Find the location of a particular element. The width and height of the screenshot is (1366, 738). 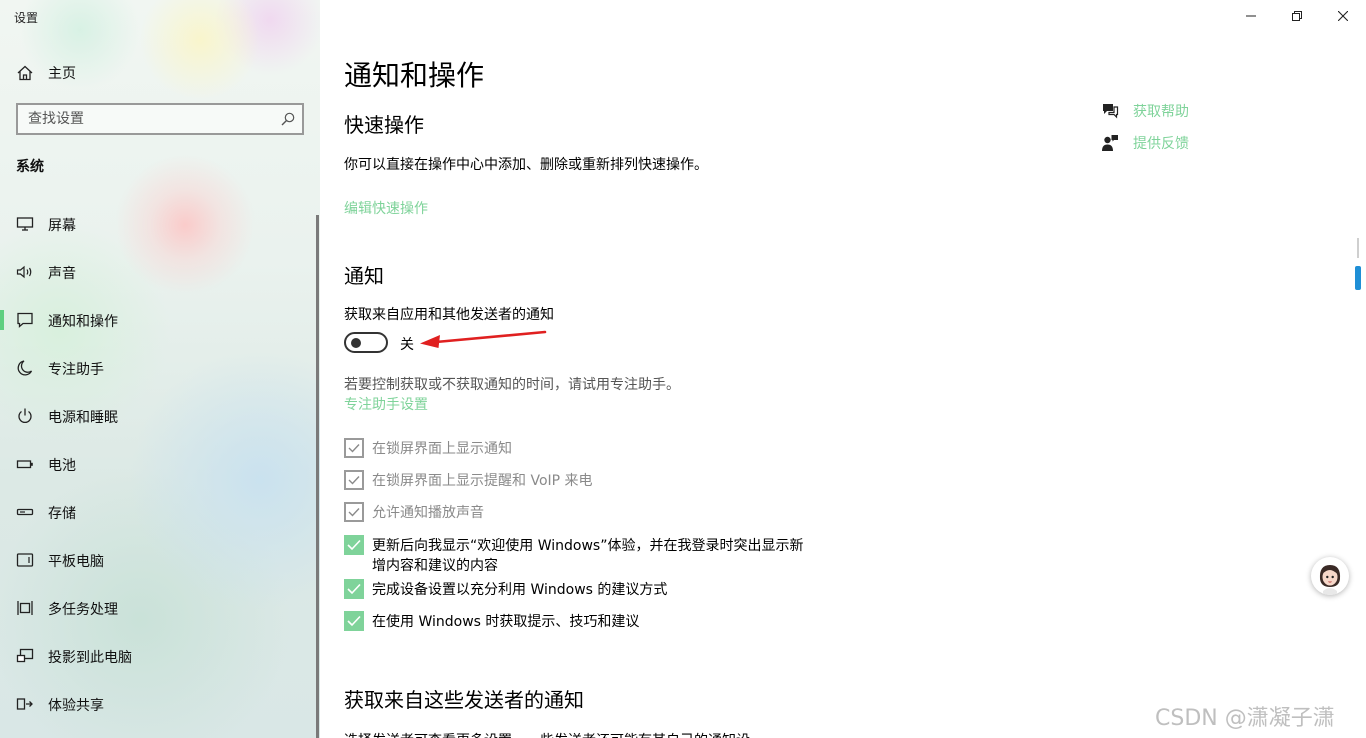

toggle-knob is located at coordinates (356, 343).